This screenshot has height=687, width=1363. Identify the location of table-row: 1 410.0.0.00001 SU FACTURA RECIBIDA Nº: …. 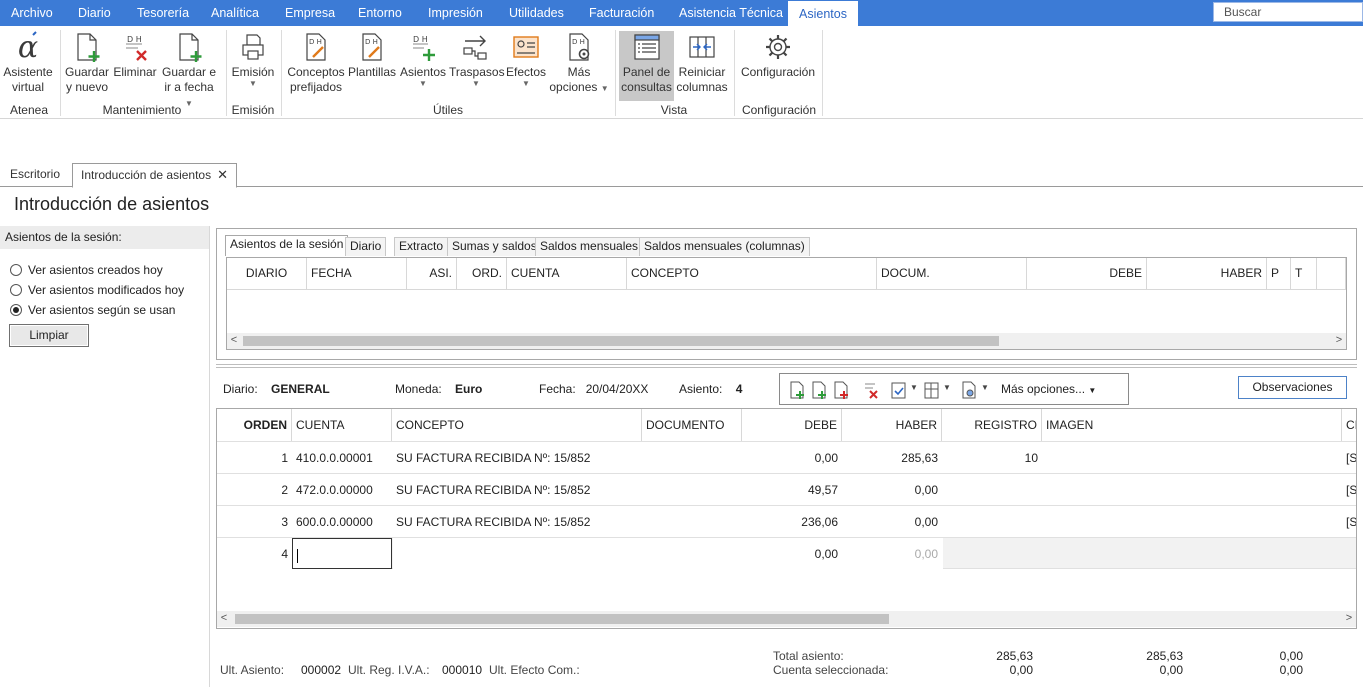
(786, 457).